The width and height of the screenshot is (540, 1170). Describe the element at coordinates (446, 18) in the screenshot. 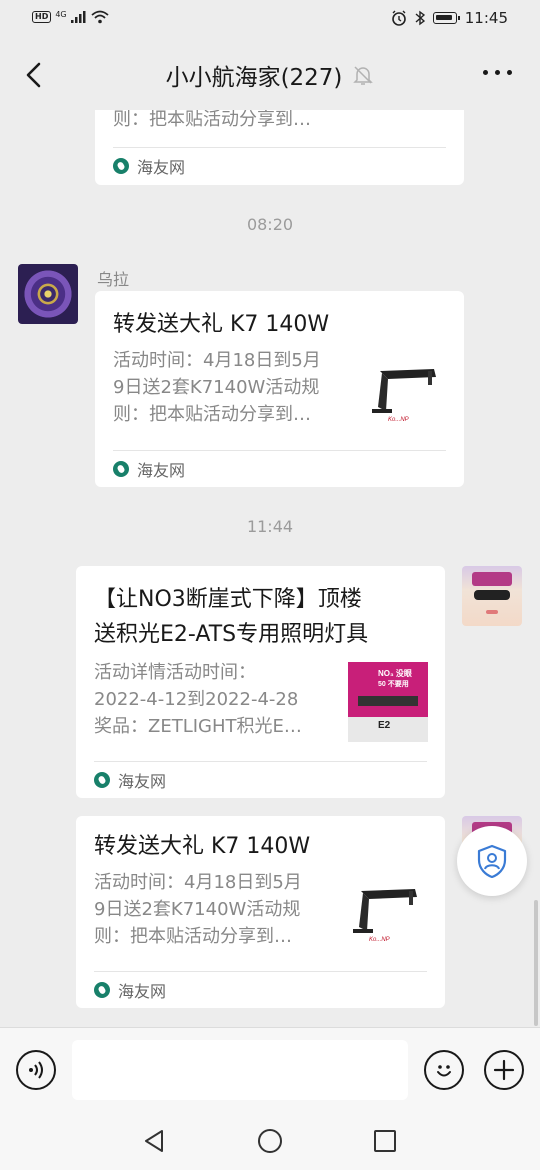

I see `battery-icon` at that location.